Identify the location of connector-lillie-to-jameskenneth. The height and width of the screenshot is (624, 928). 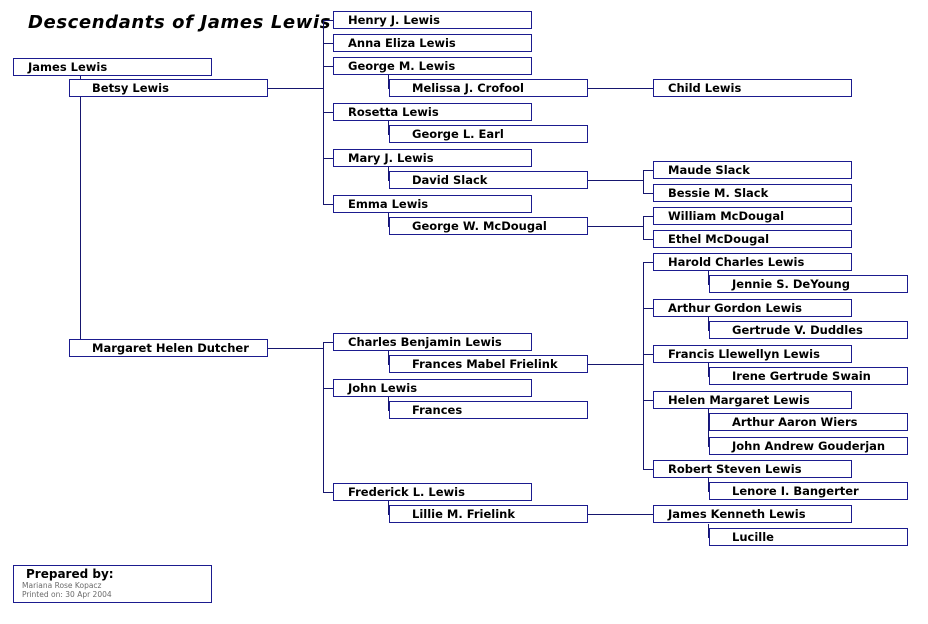
(620, 514).